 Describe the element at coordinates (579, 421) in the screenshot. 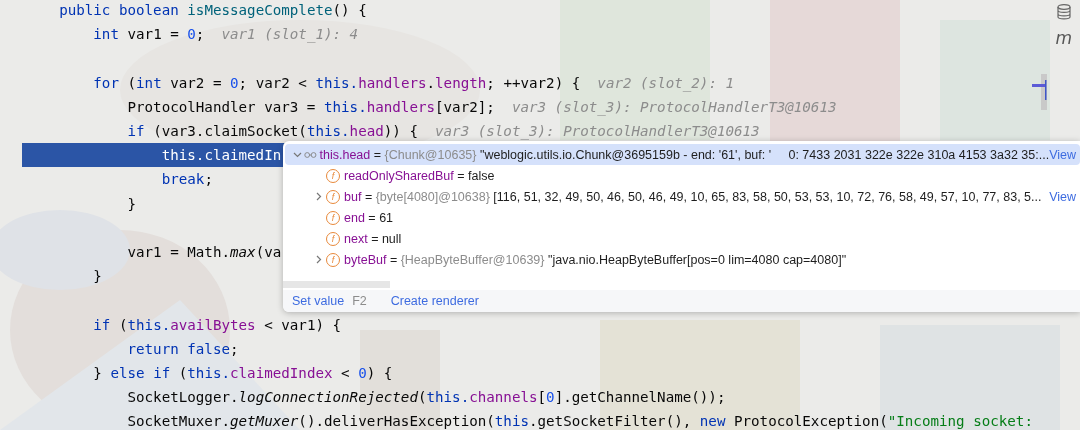

I see `code-text: SocketMuxer.getMuxer().deliverHasException(this.getSocketFilter(), new ProtocolException("Incoming socket:` at that location.